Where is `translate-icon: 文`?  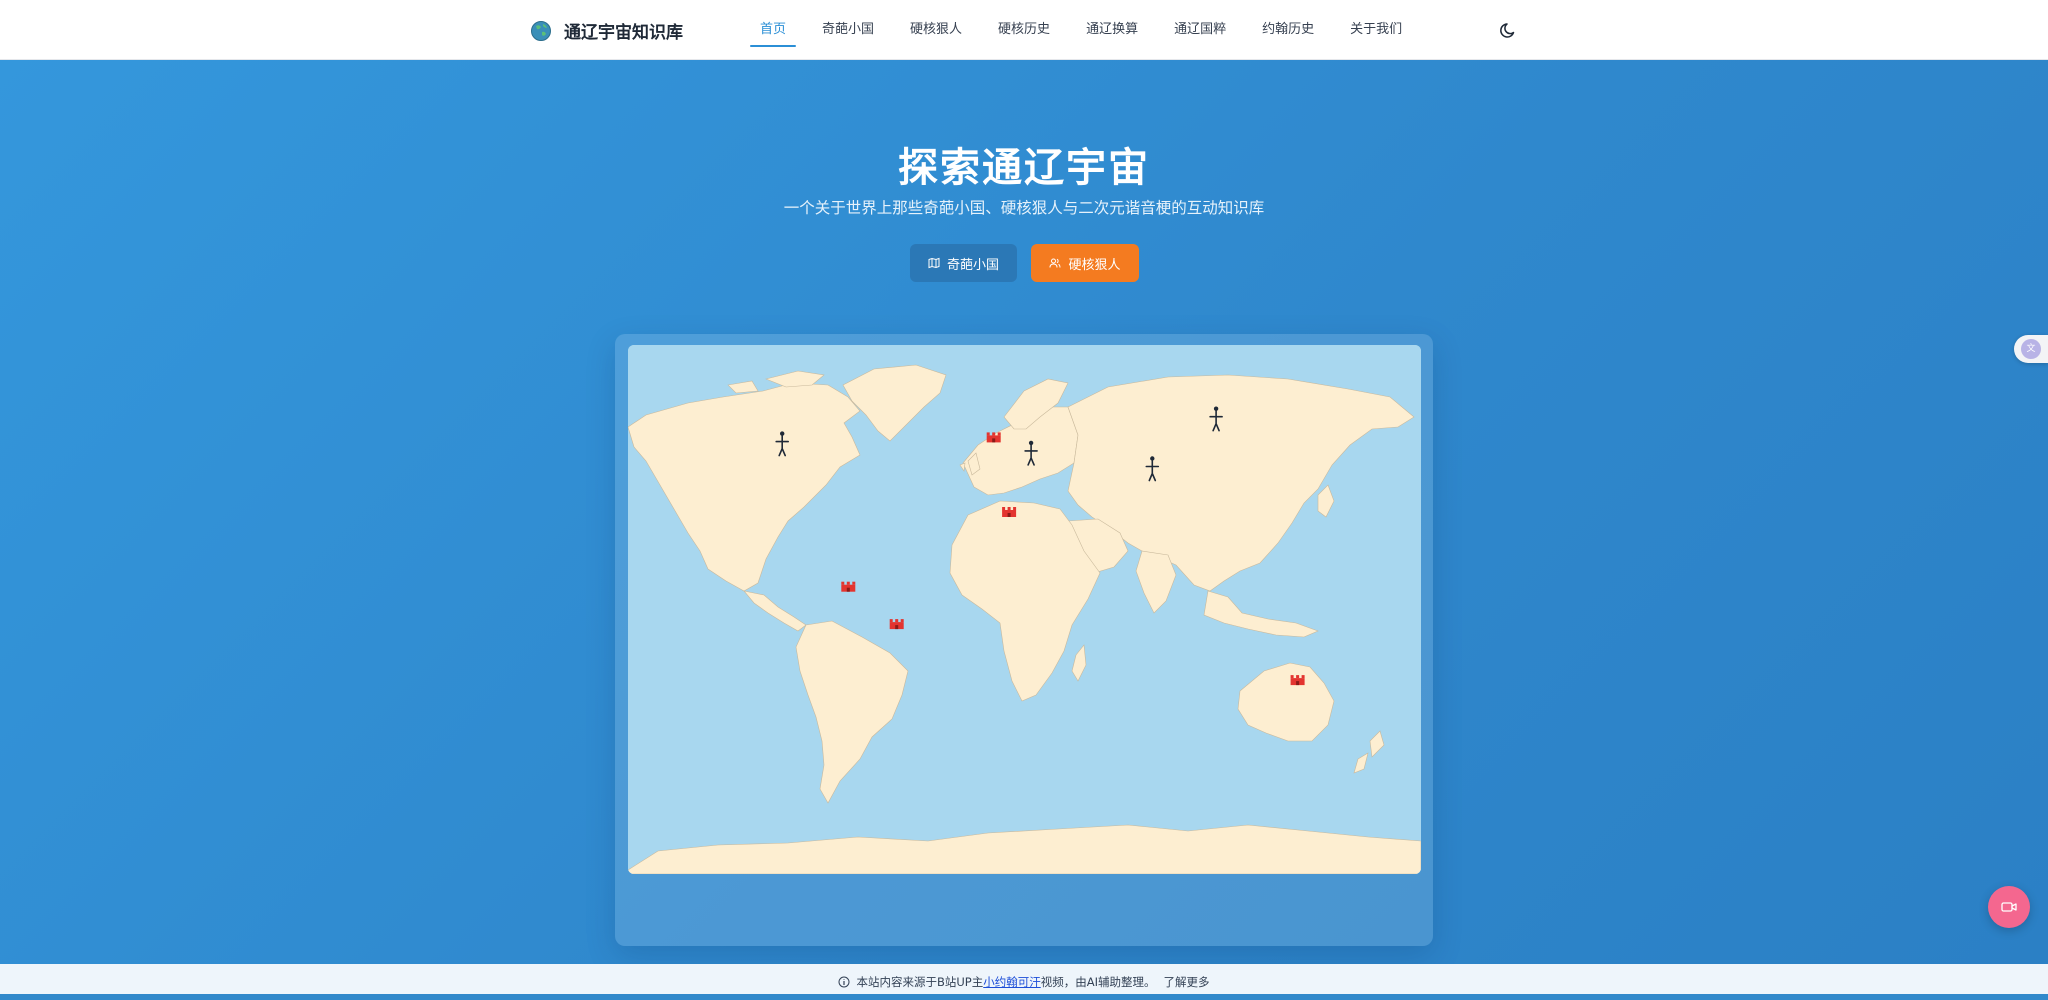
translate-icon: 文 is located at coordinates (2031, 349).